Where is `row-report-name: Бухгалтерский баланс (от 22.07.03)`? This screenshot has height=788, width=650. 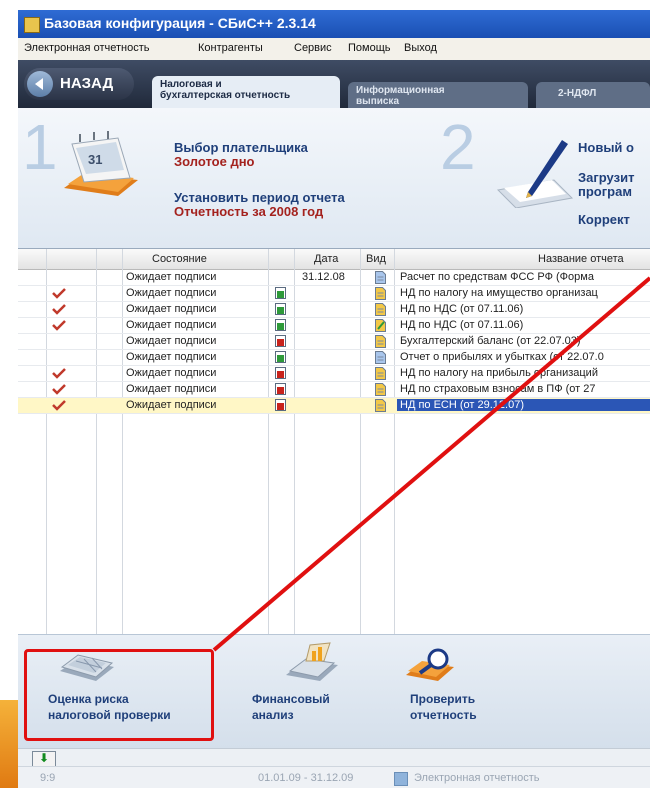
row-report-name: Бухгалтерский баланс (от 22.07.03) is located at coordinates (490, 341).